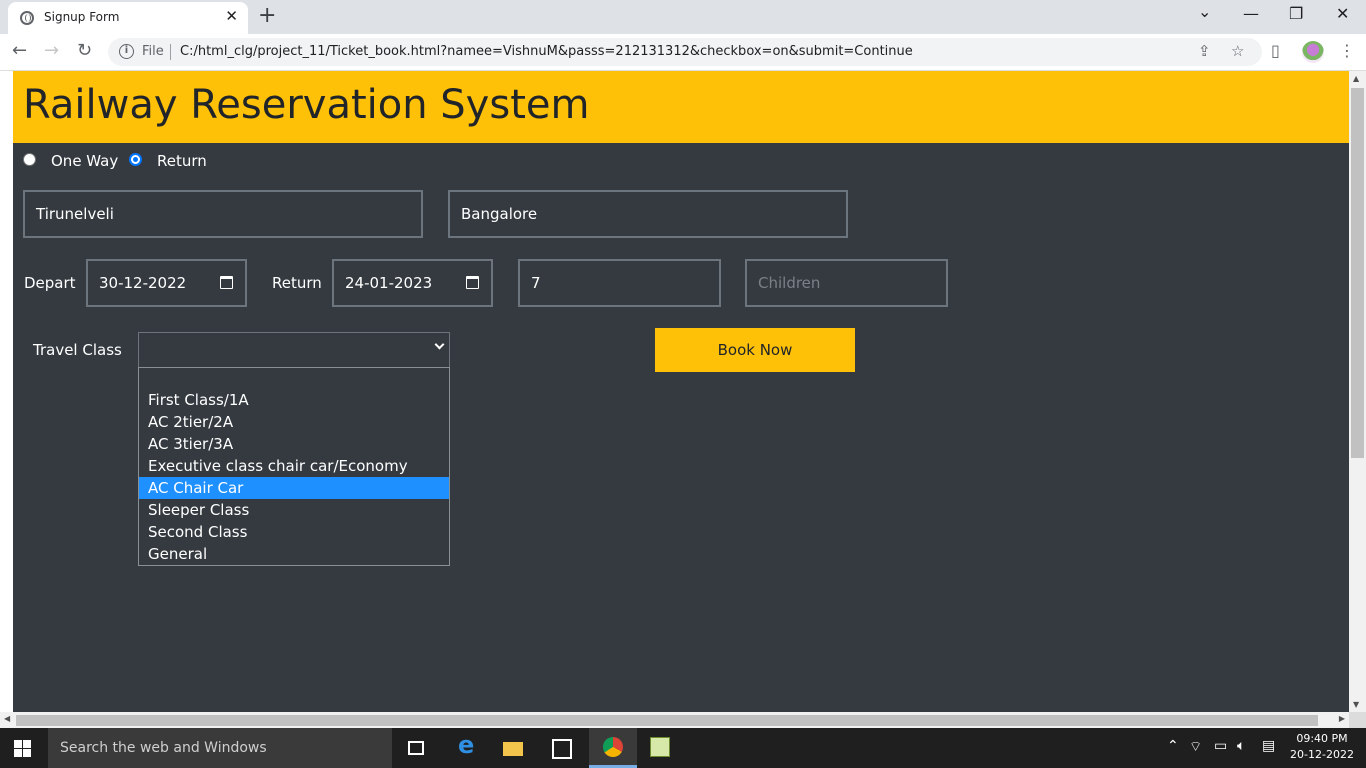  Describe the element at coordinates (23, 749) in the screenshot. I see `windows-start-icon` at that location.